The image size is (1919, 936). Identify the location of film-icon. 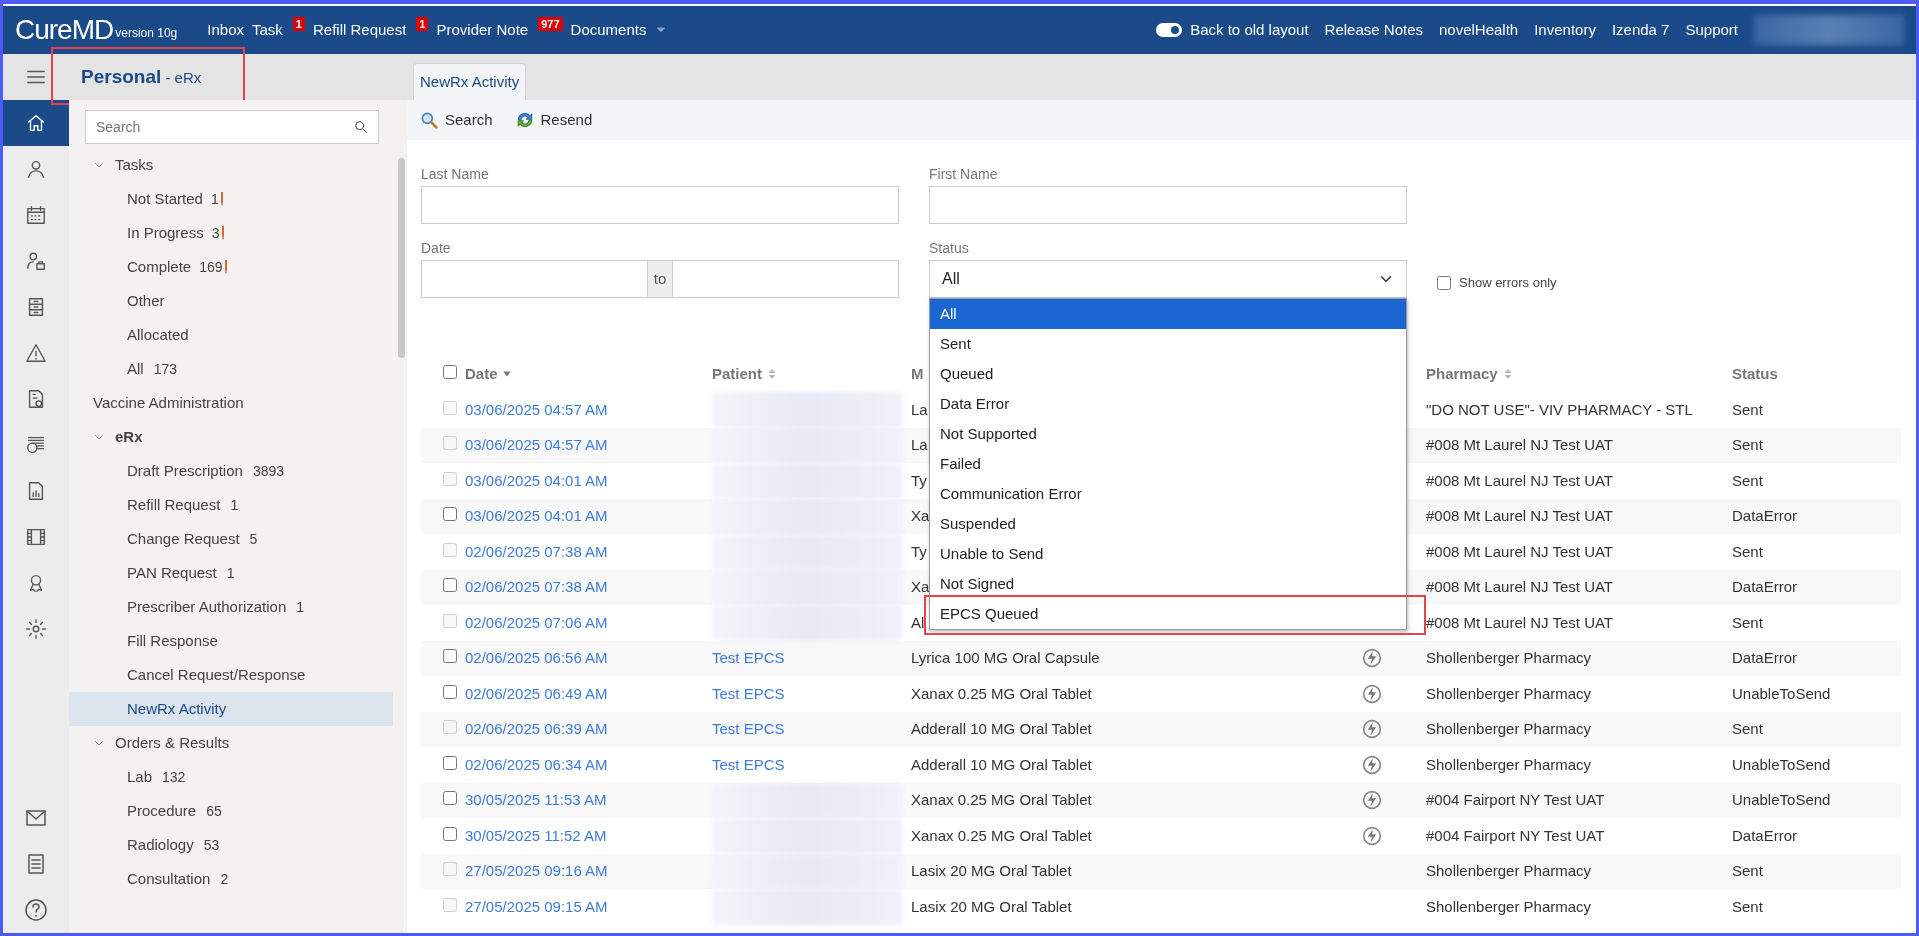
(36, 537).